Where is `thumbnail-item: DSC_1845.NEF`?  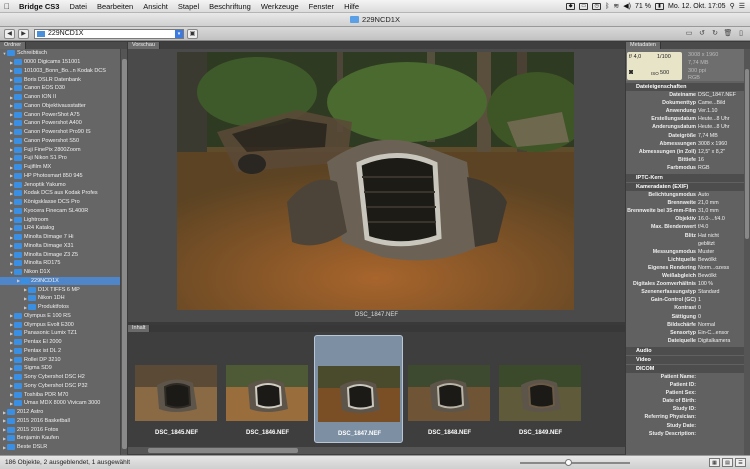 thumbnail-item: DSC_1845.NEF is located at coordinates (176, 389).